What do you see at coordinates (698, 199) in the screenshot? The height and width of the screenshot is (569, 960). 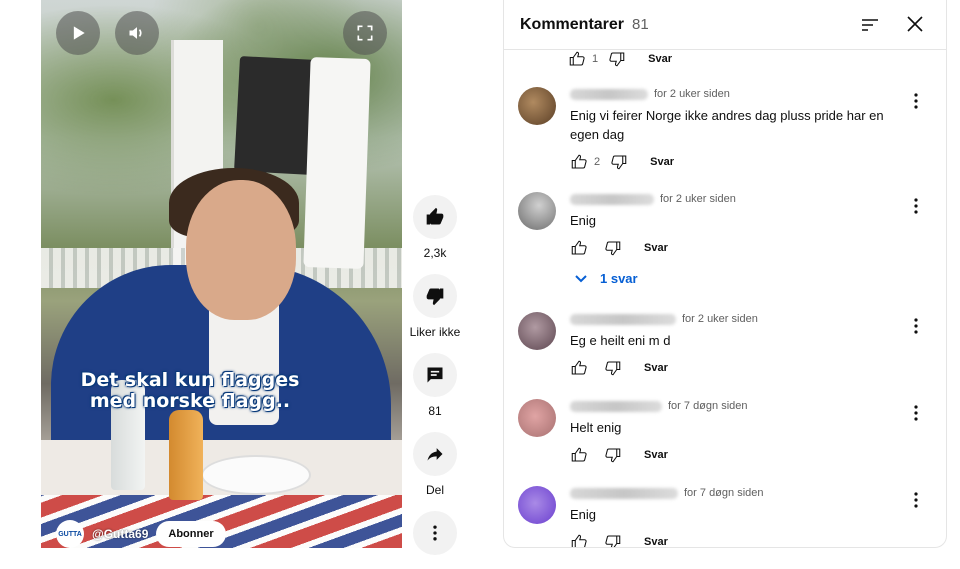 I see `comment-time: for 2 uker siden` at bounding box center [698, 199].